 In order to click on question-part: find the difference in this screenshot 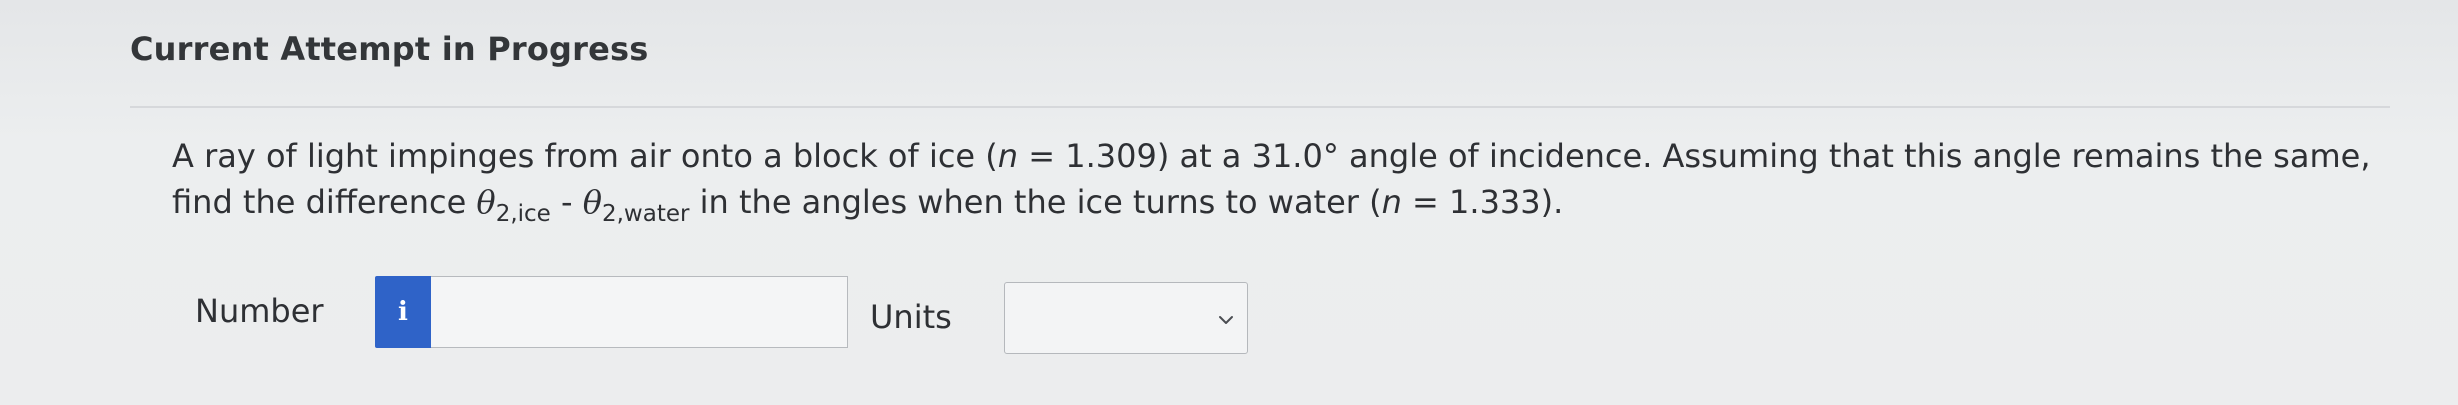, I will do `click(324, 202)`.